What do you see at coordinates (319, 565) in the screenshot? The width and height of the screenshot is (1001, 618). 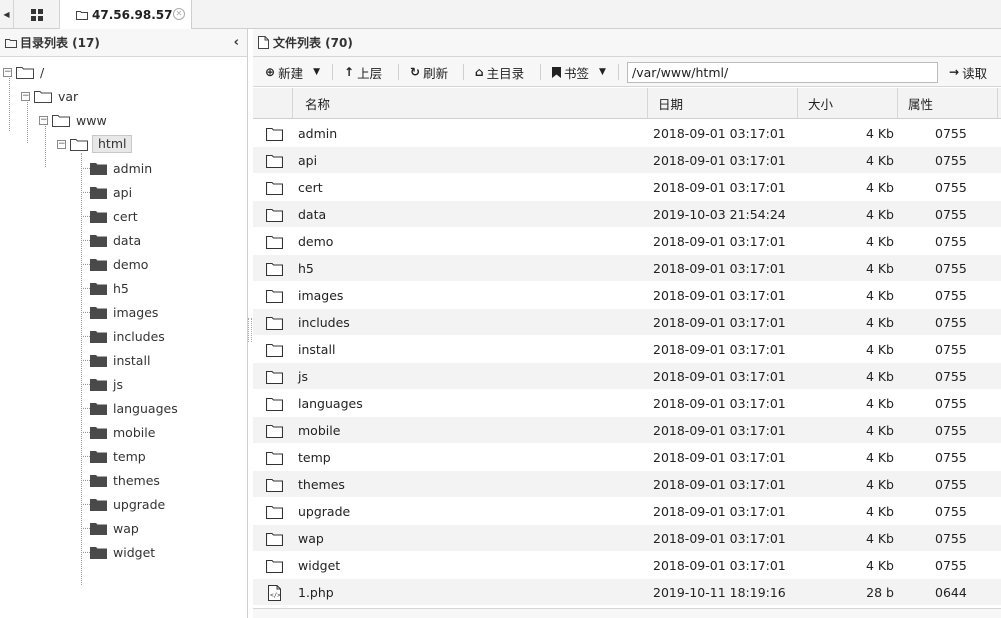 I see `file-name: widget` at bounding box center [319, 565].